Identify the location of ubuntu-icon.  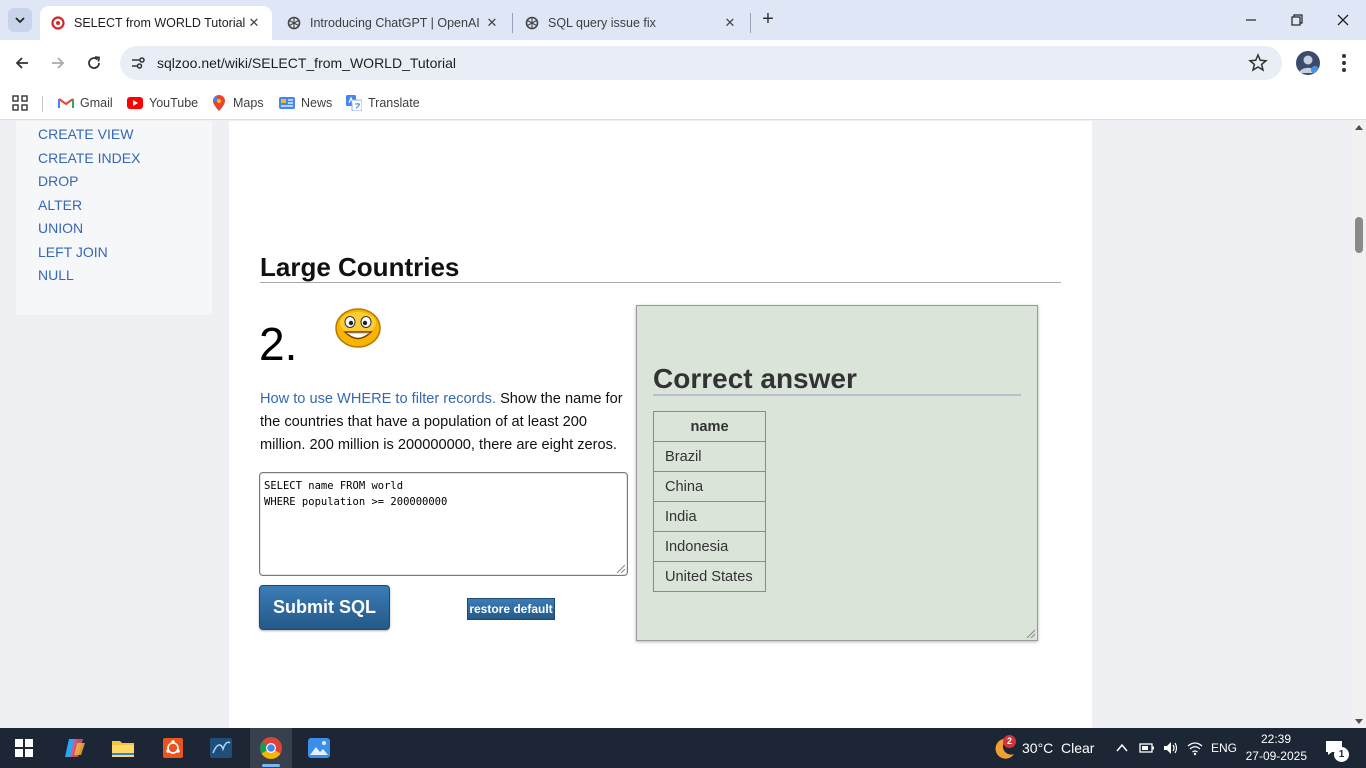
(173, 748).